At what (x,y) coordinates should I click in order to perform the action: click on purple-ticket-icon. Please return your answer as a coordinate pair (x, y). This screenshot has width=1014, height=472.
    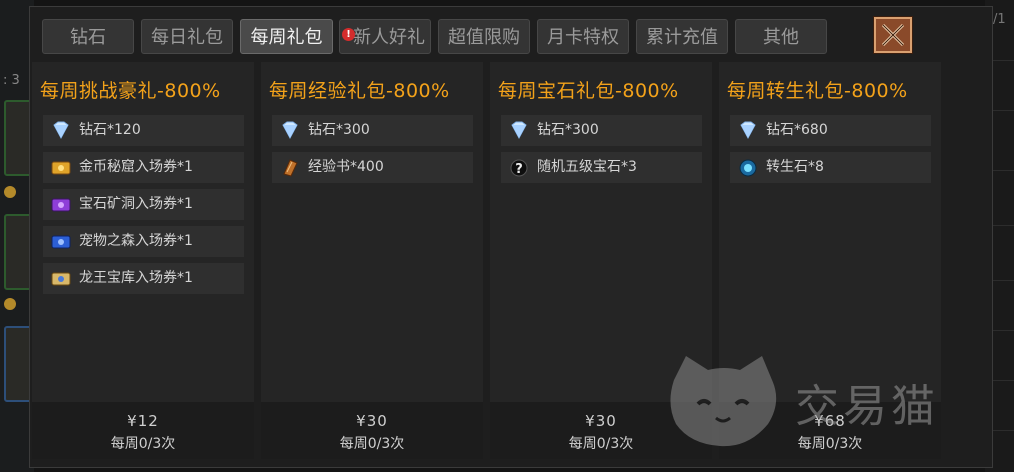
    Looking at the image, I should click on (61, 205).